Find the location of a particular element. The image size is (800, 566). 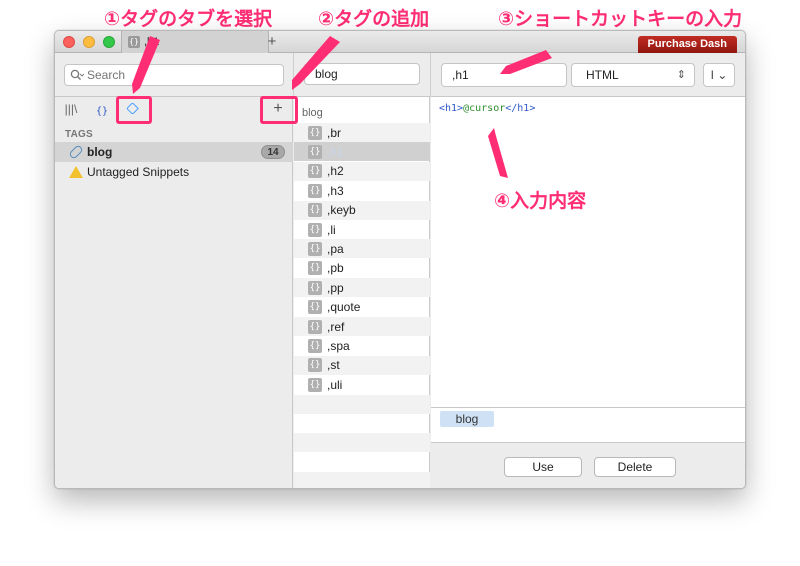

search-icon is located at coordinates (77, 74).